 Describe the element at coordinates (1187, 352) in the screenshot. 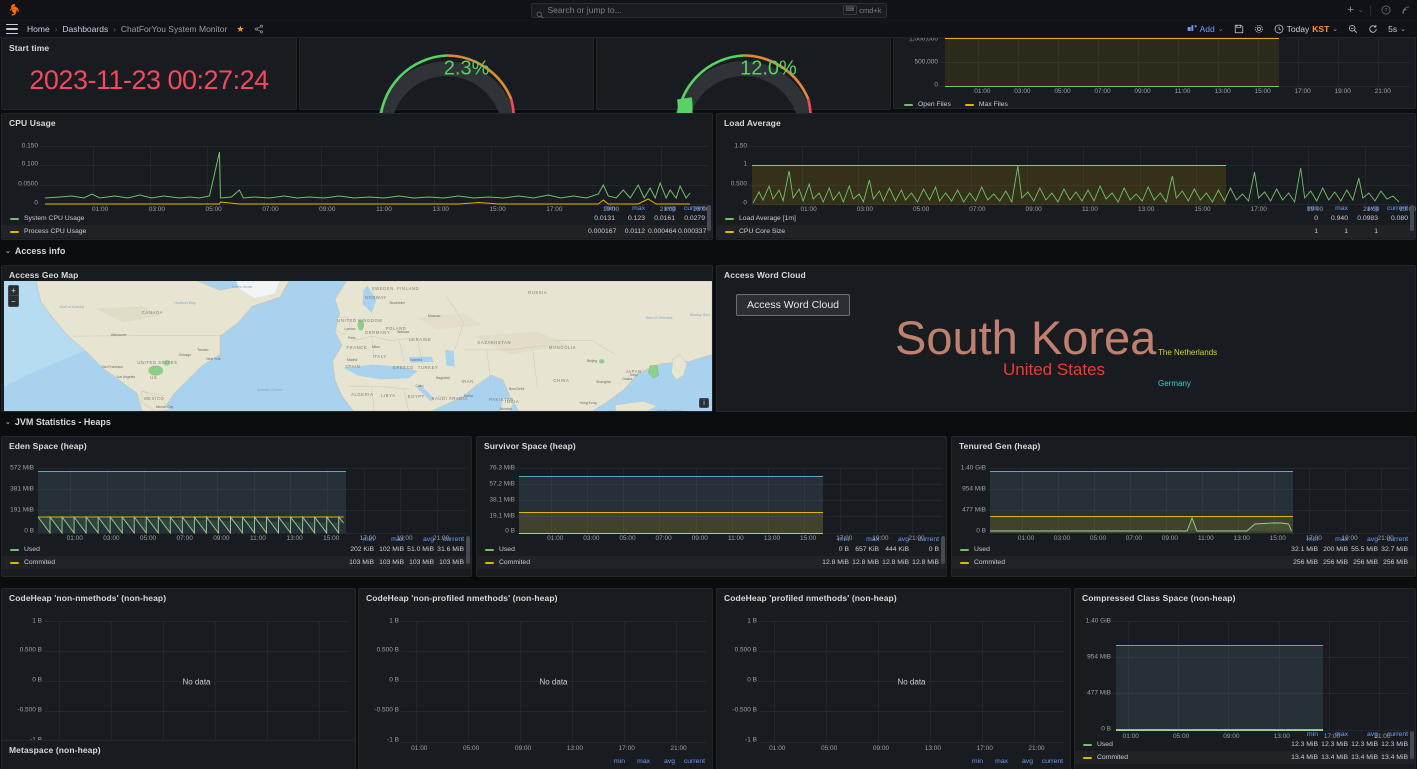

I see `word-cloud-word: The Netherlands` at that location.